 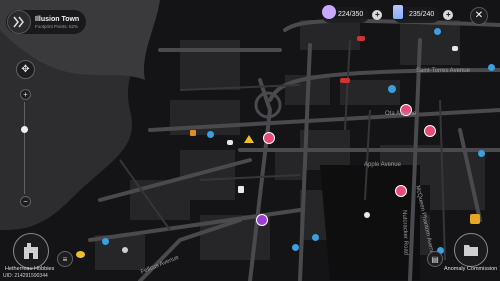 I want to click on street-label: Ota Avenue, so click(x=401, y=114).